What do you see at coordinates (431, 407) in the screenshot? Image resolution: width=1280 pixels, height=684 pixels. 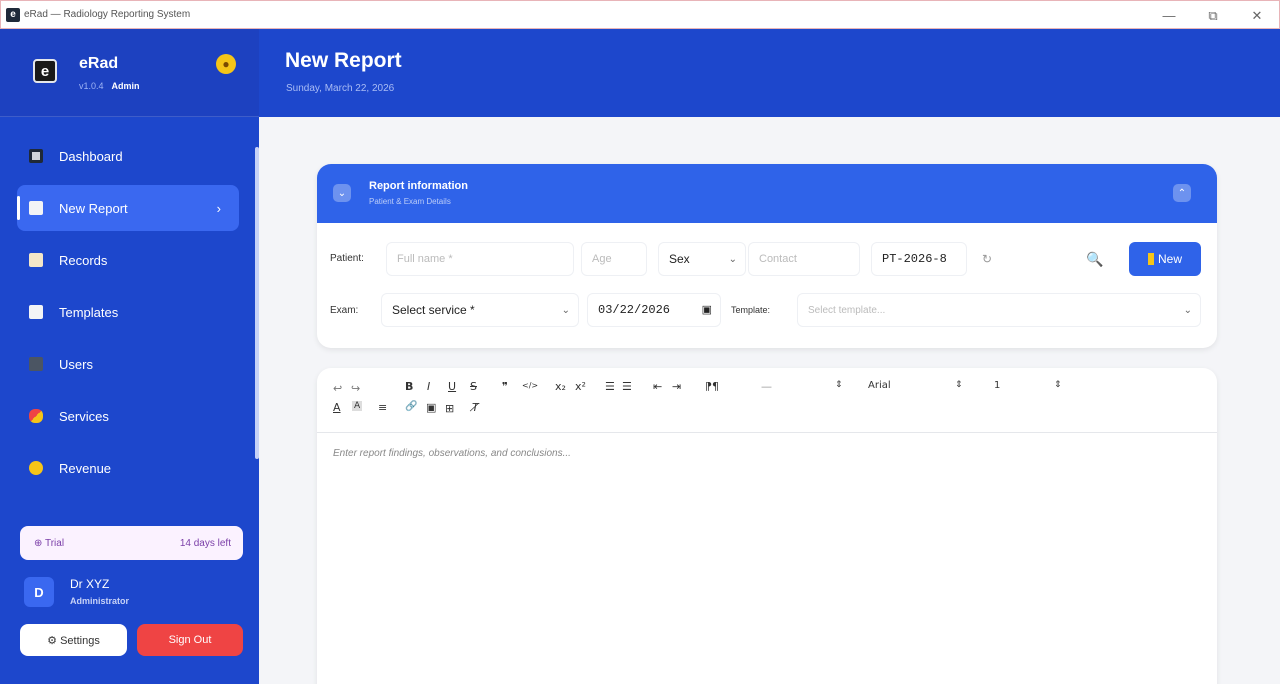 I see `image-icon: ▣` at bounding box center [431, 407].